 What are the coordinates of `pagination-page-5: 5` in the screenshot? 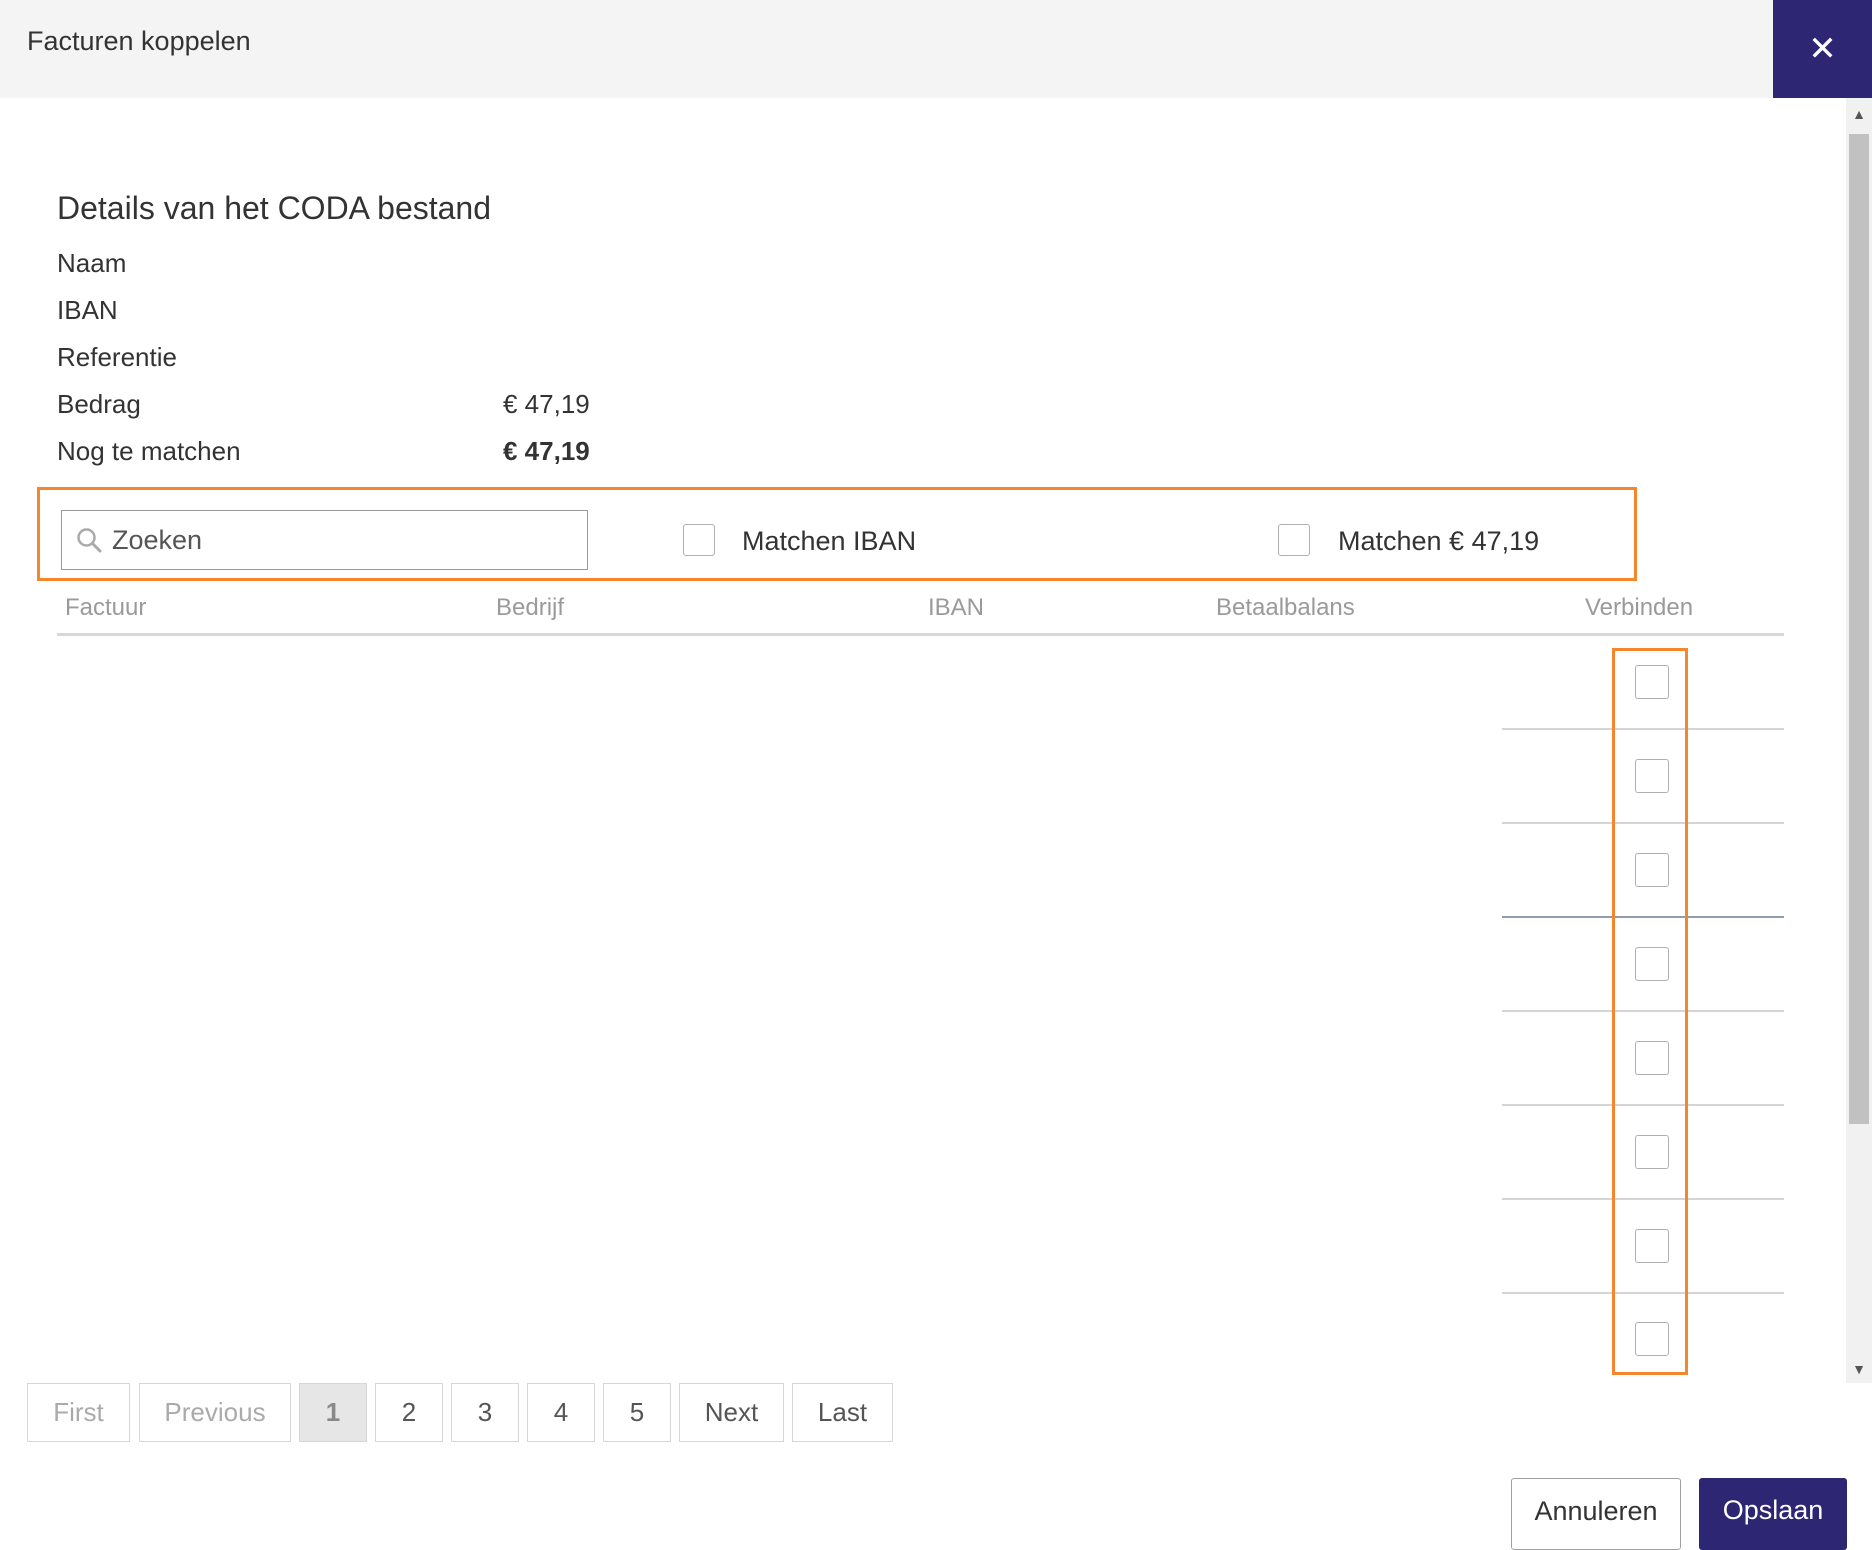 It's located at (637, 1412).